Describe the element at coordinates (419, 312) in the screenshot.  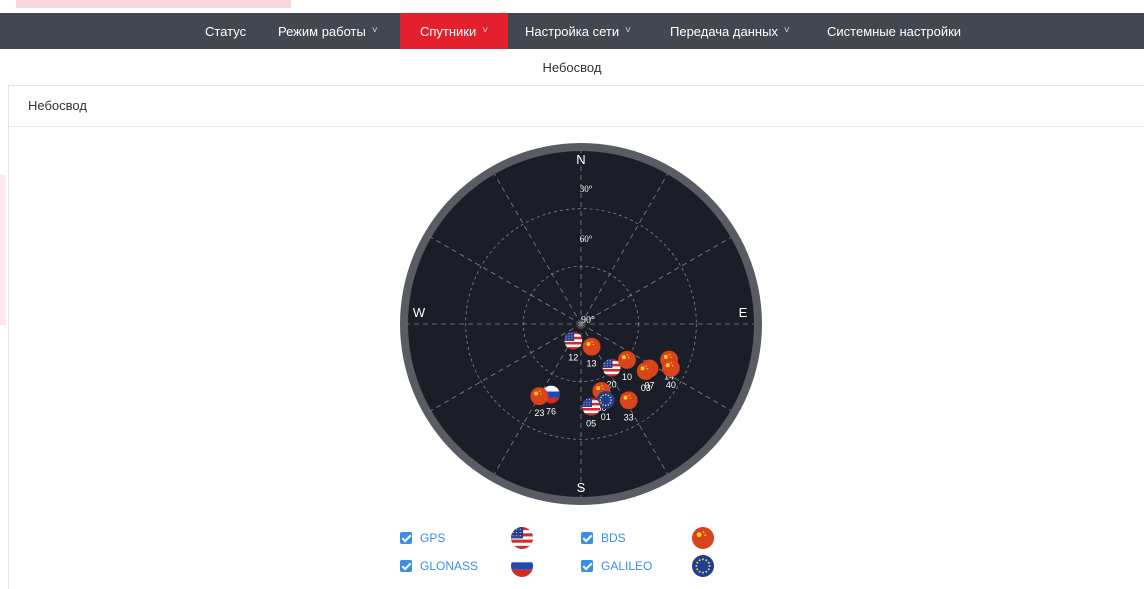
I see `direction-west: W` at that location.